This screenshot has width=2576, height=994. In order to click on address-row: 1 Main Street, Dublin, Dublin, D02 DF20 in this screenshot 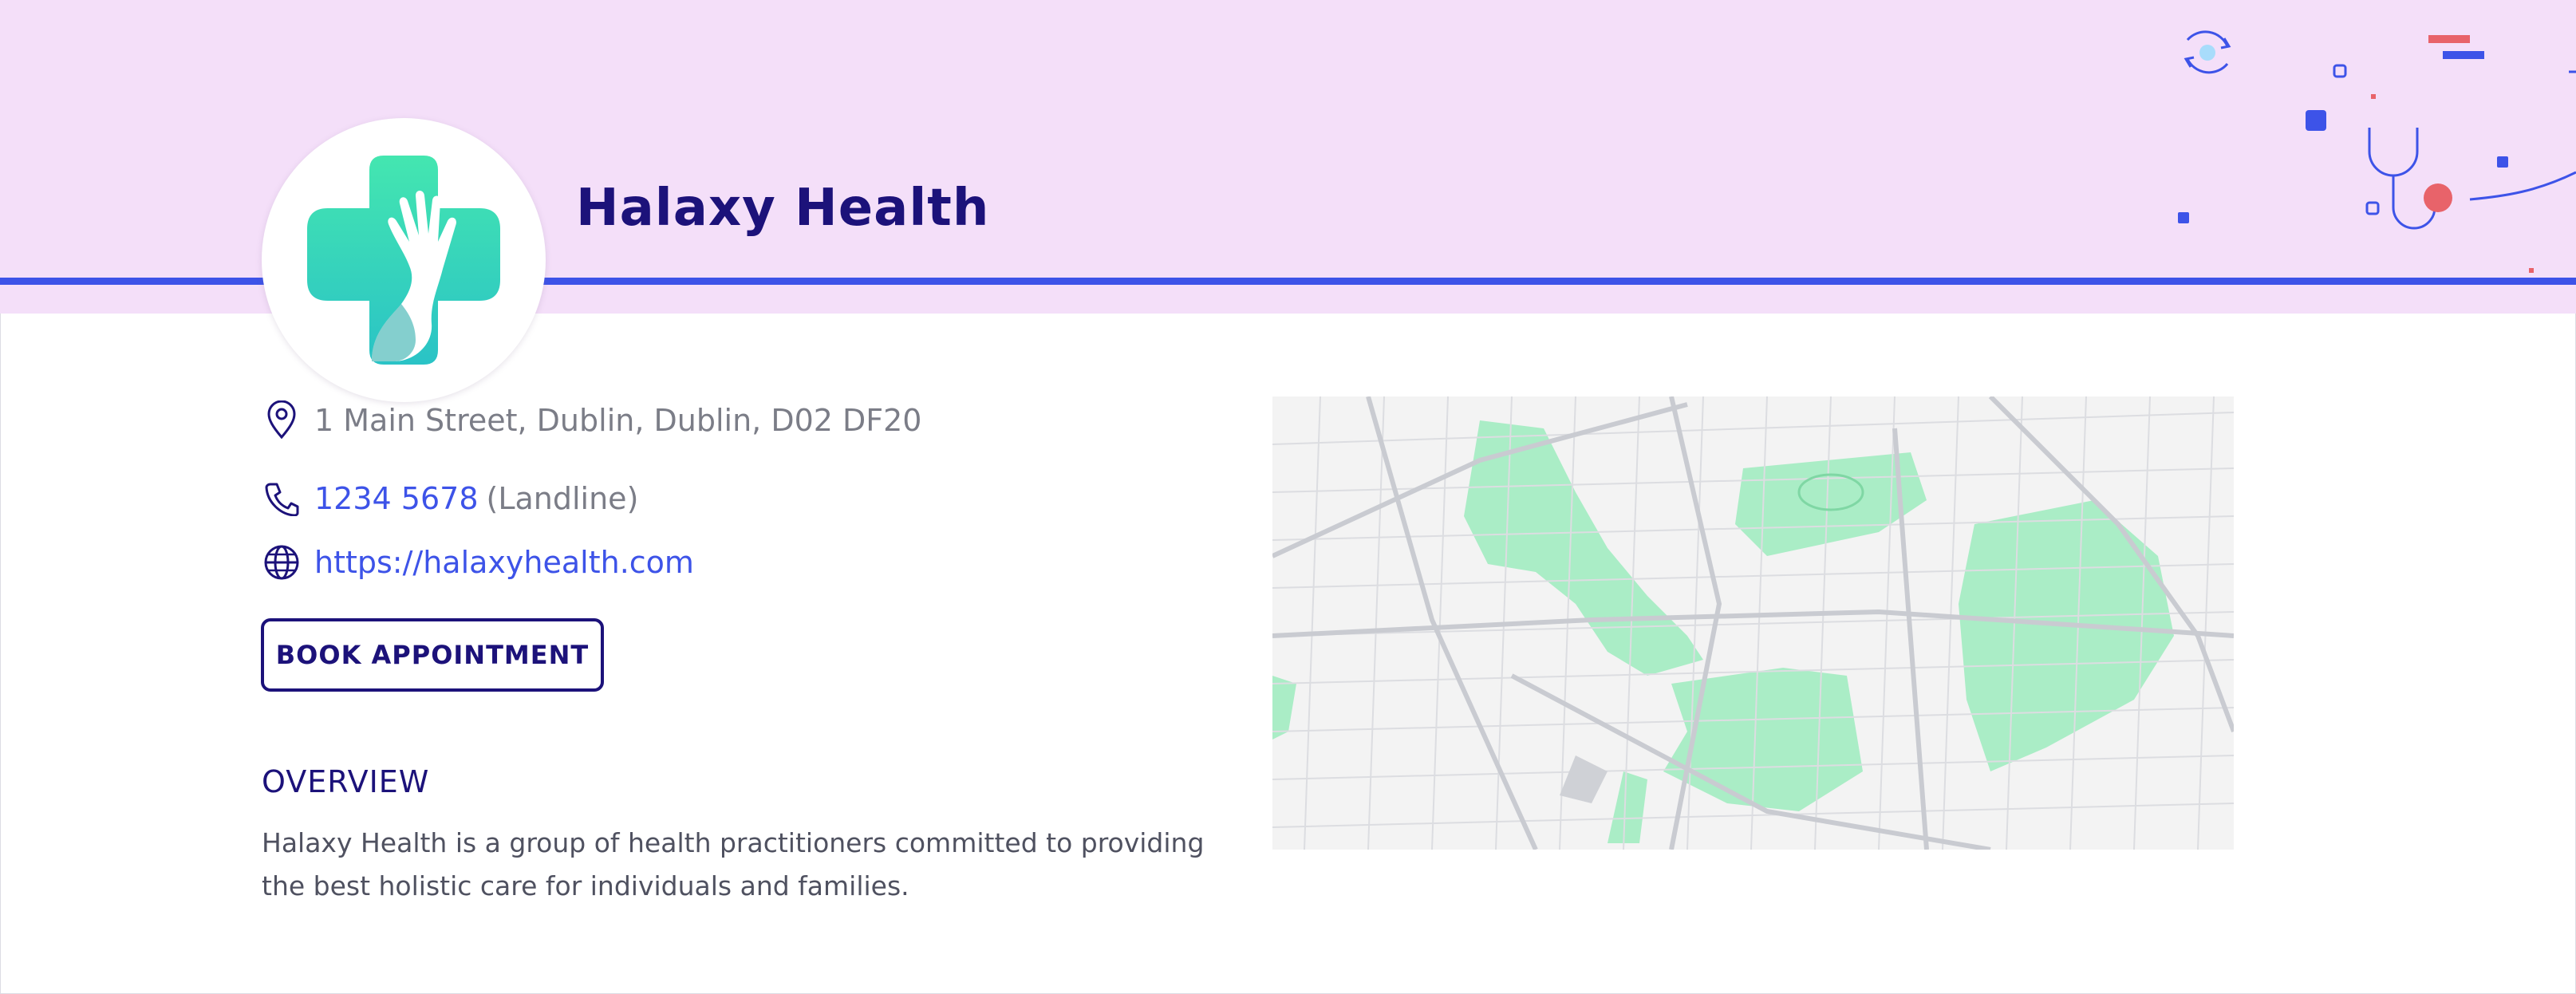, I will do `click(591, 420)`.